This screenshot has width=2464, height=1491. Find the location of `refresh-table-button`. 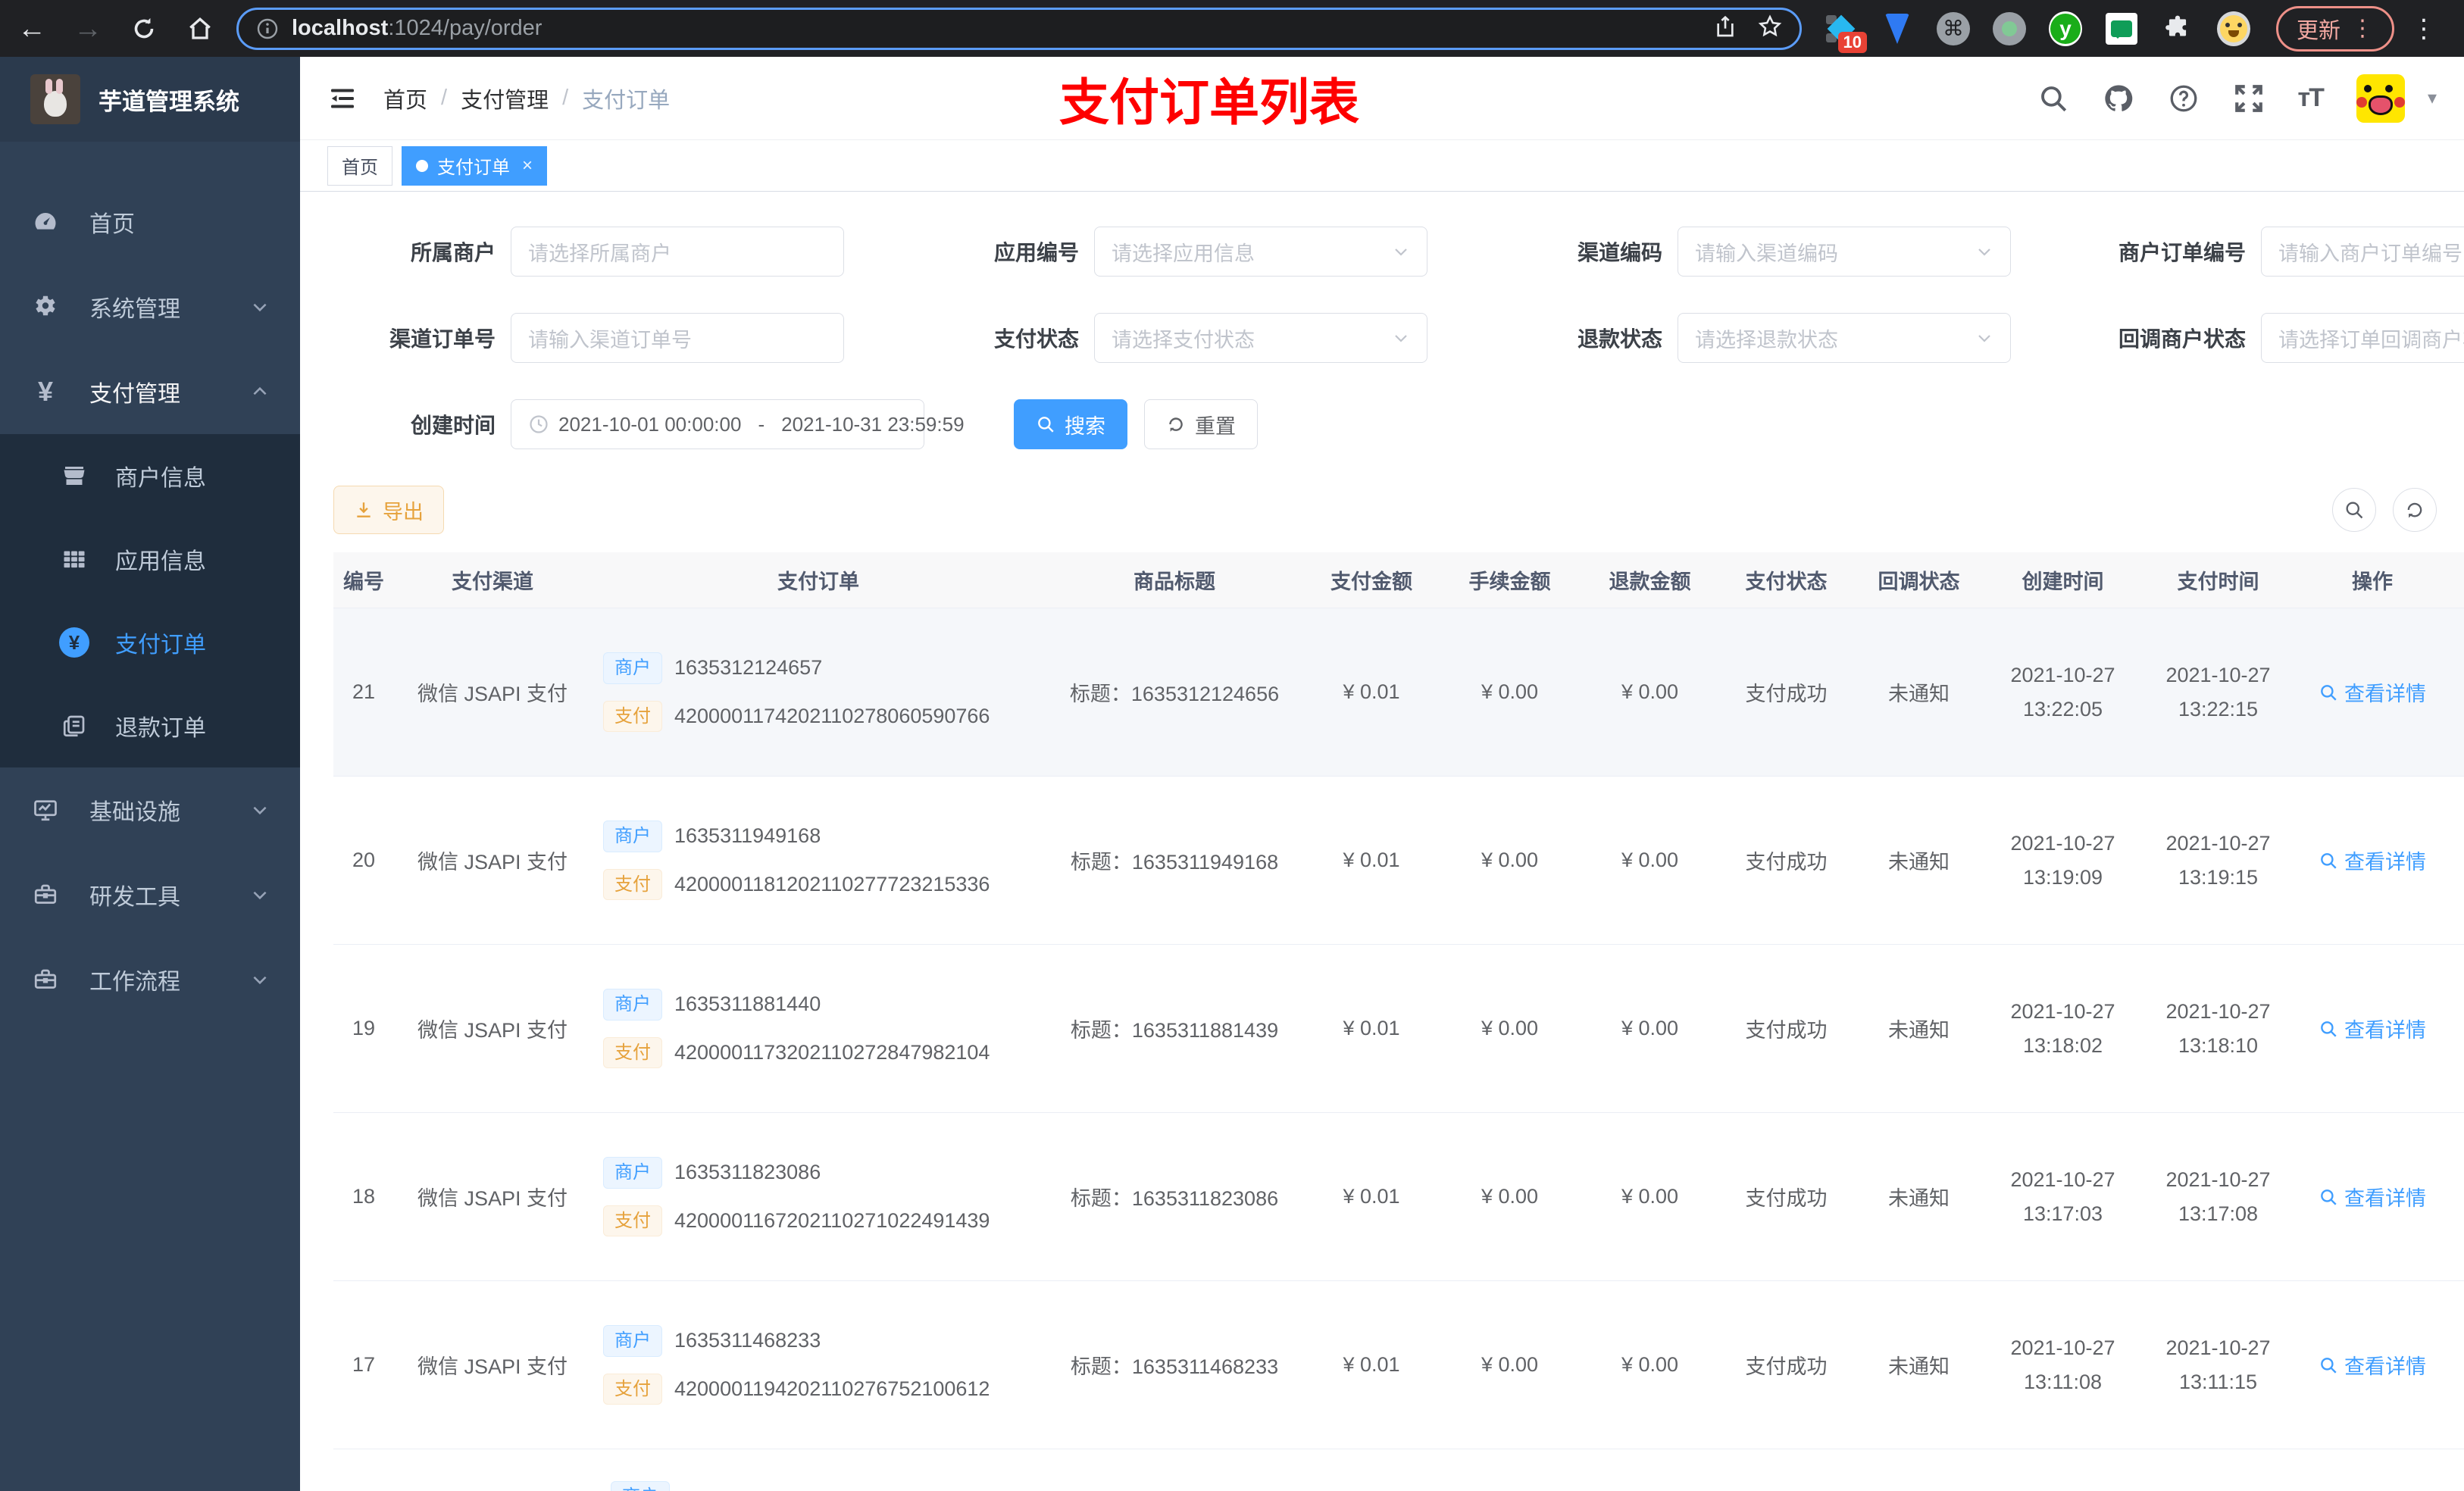

refresh-table-button is located at coordinates (2415, 510).